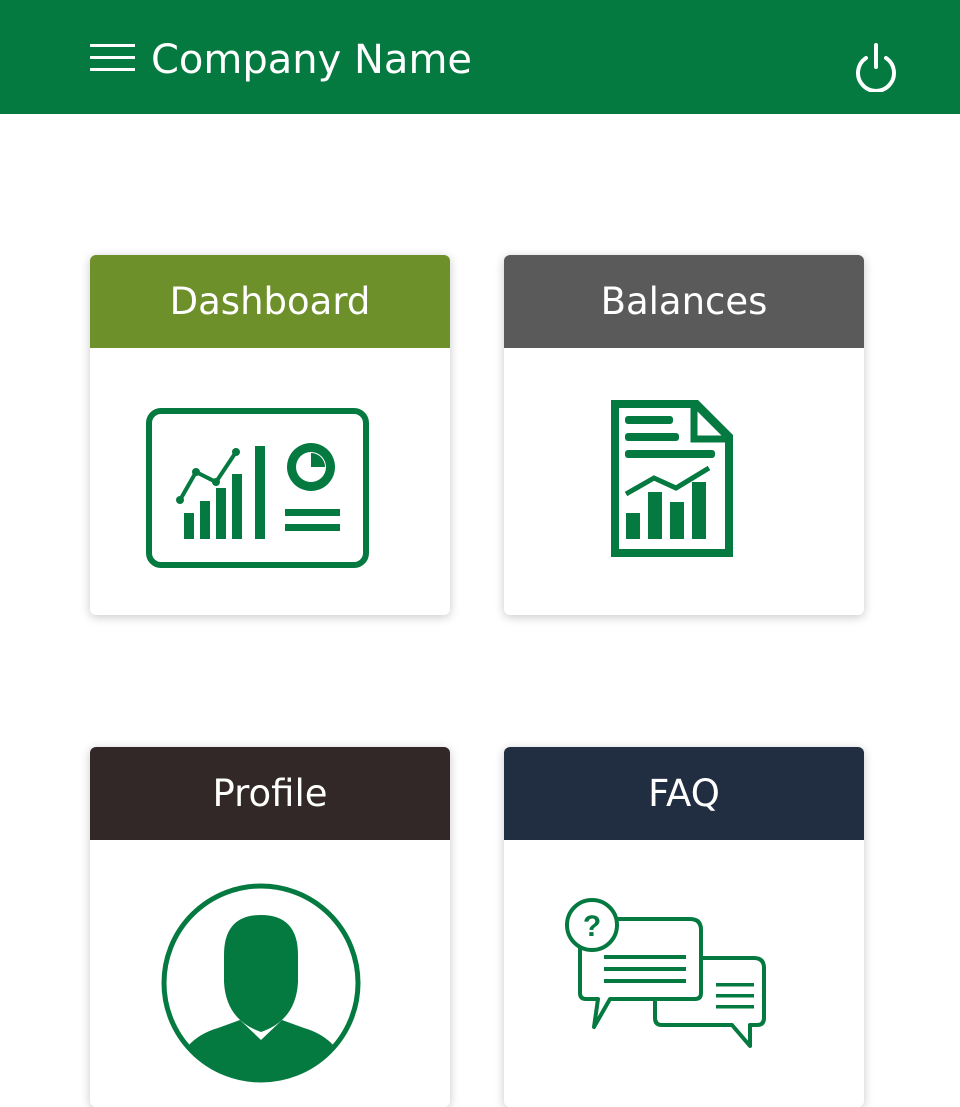 The height and width of the screenshot is (1107, 960). What do you see at coordinates (684, 301) in the screenshot?
I see `balances-tile-header: Balances` at bounding box center [684, 301].